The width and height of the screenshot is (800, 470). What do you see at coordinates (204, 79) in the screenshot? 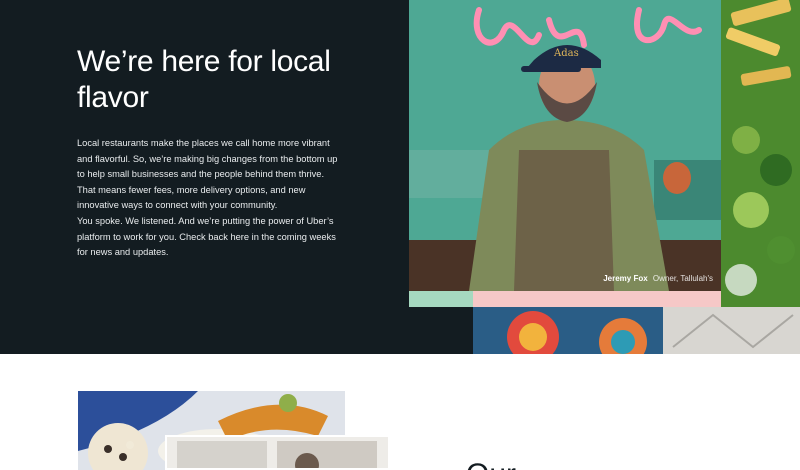
I see `hero-title: We’re here for local flavor` at bounding box center [204, 79].